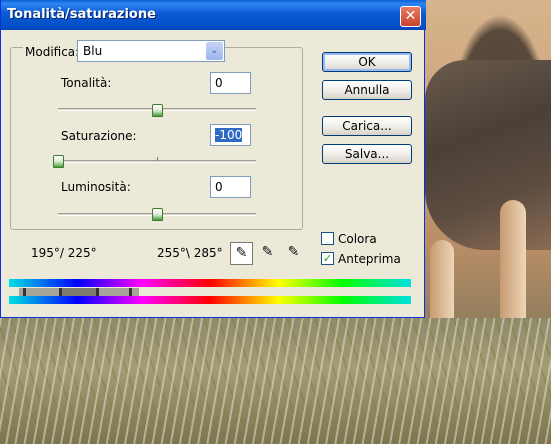 The image size is (551, 444). I want to click on close-button: ✕, so click(410, 16).